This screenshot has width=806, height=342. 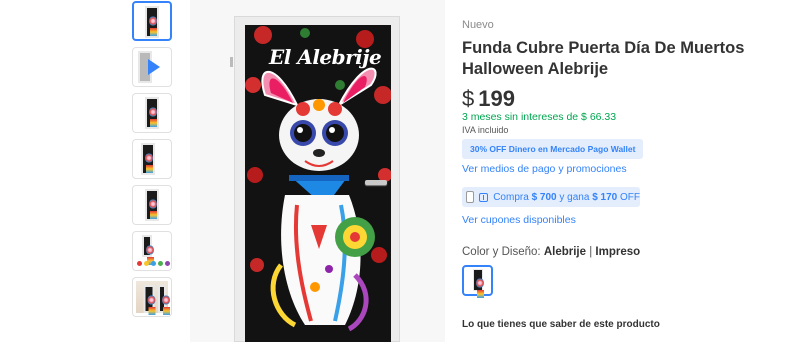 I want to click on info-thumbnail-image, so click(x=152, y=251).